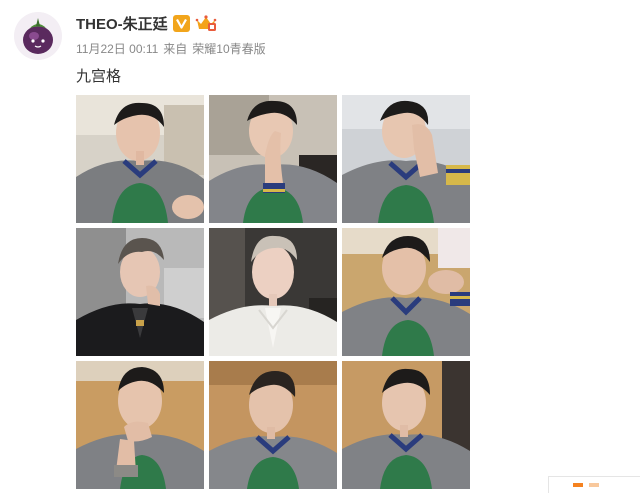 The image size is (640, 493). Describe the element at coordinates (175, 49) in the screenshot. I see `source-prefix: 来自` at that location.